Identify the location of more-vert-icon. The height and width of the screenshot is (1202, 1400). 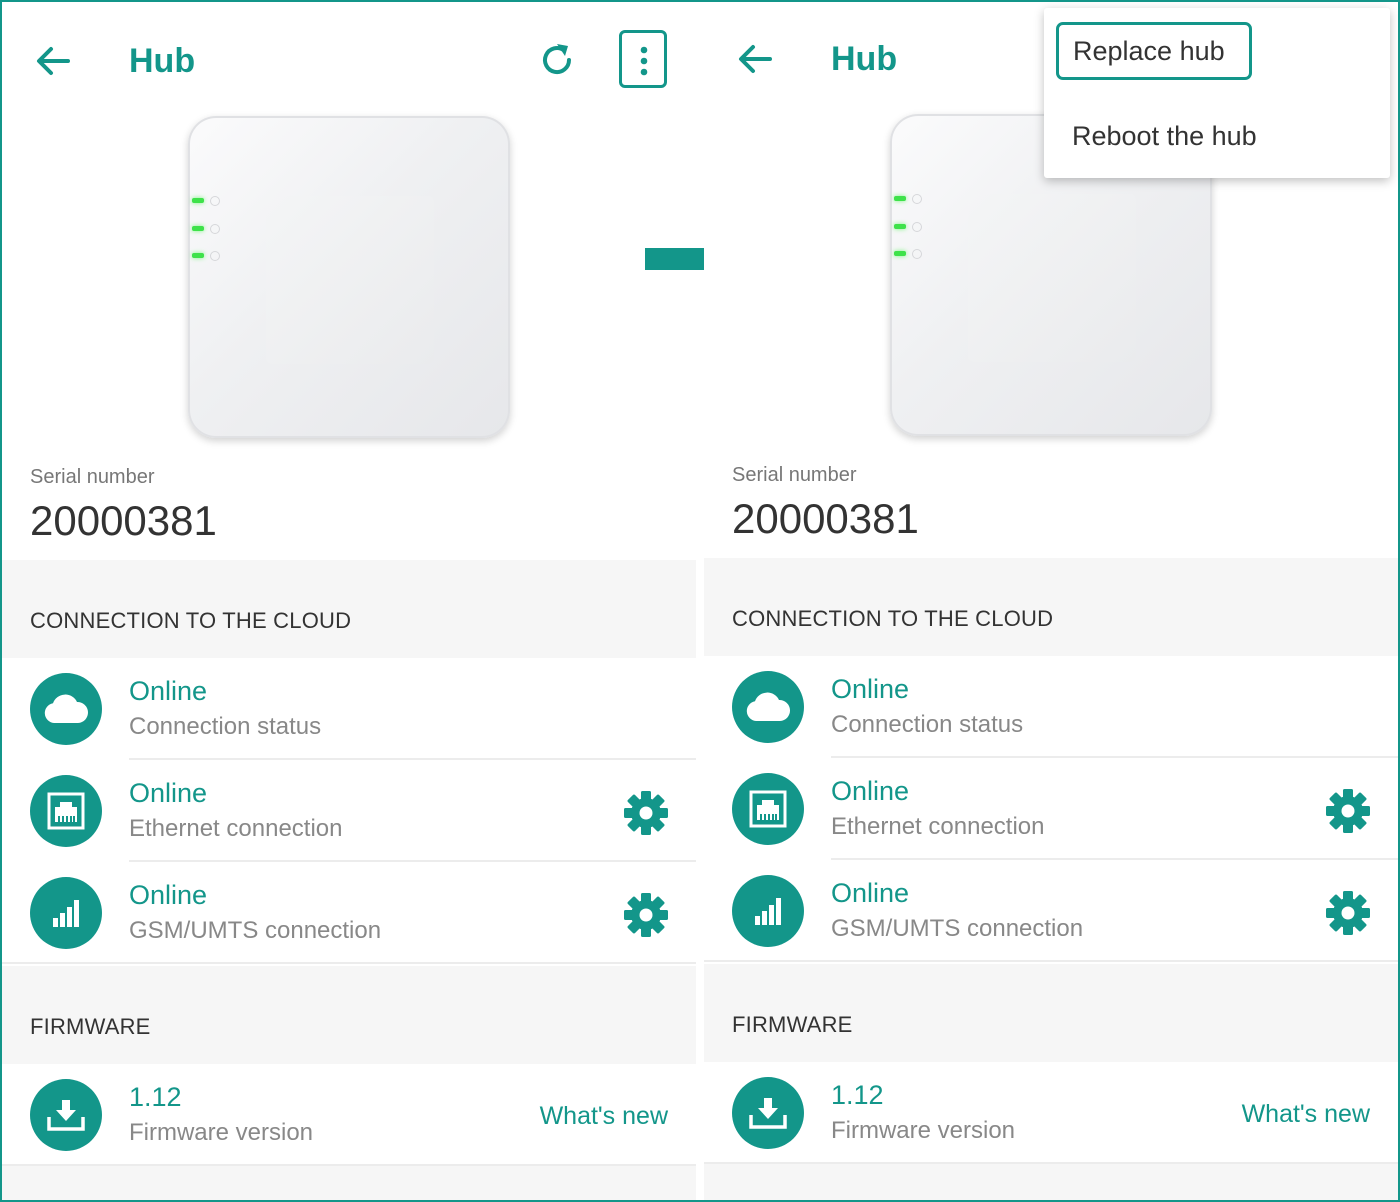
(644, 61).